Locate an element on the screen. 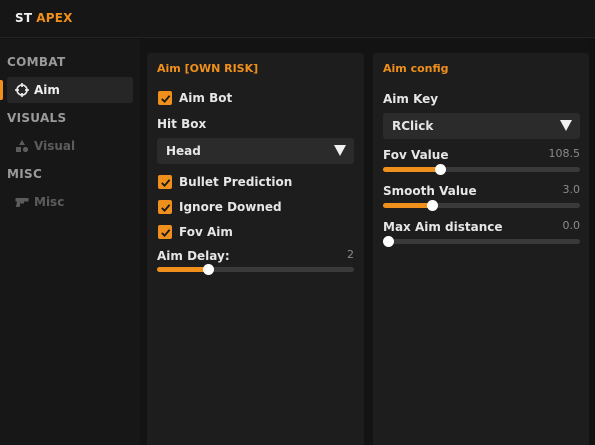 This screenshot has width=595, height=445. bullet-prediction-label: Bullet Prediction is located at coordinates (236, 182).